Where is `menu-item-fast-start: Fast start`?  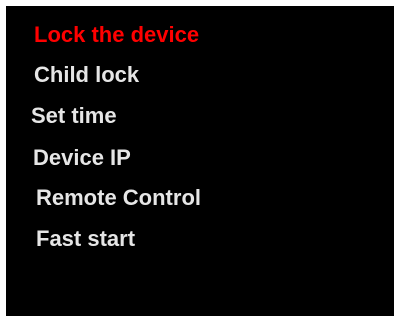
menu-item-fast-start: Fast start is located at coordinates (85, 239).